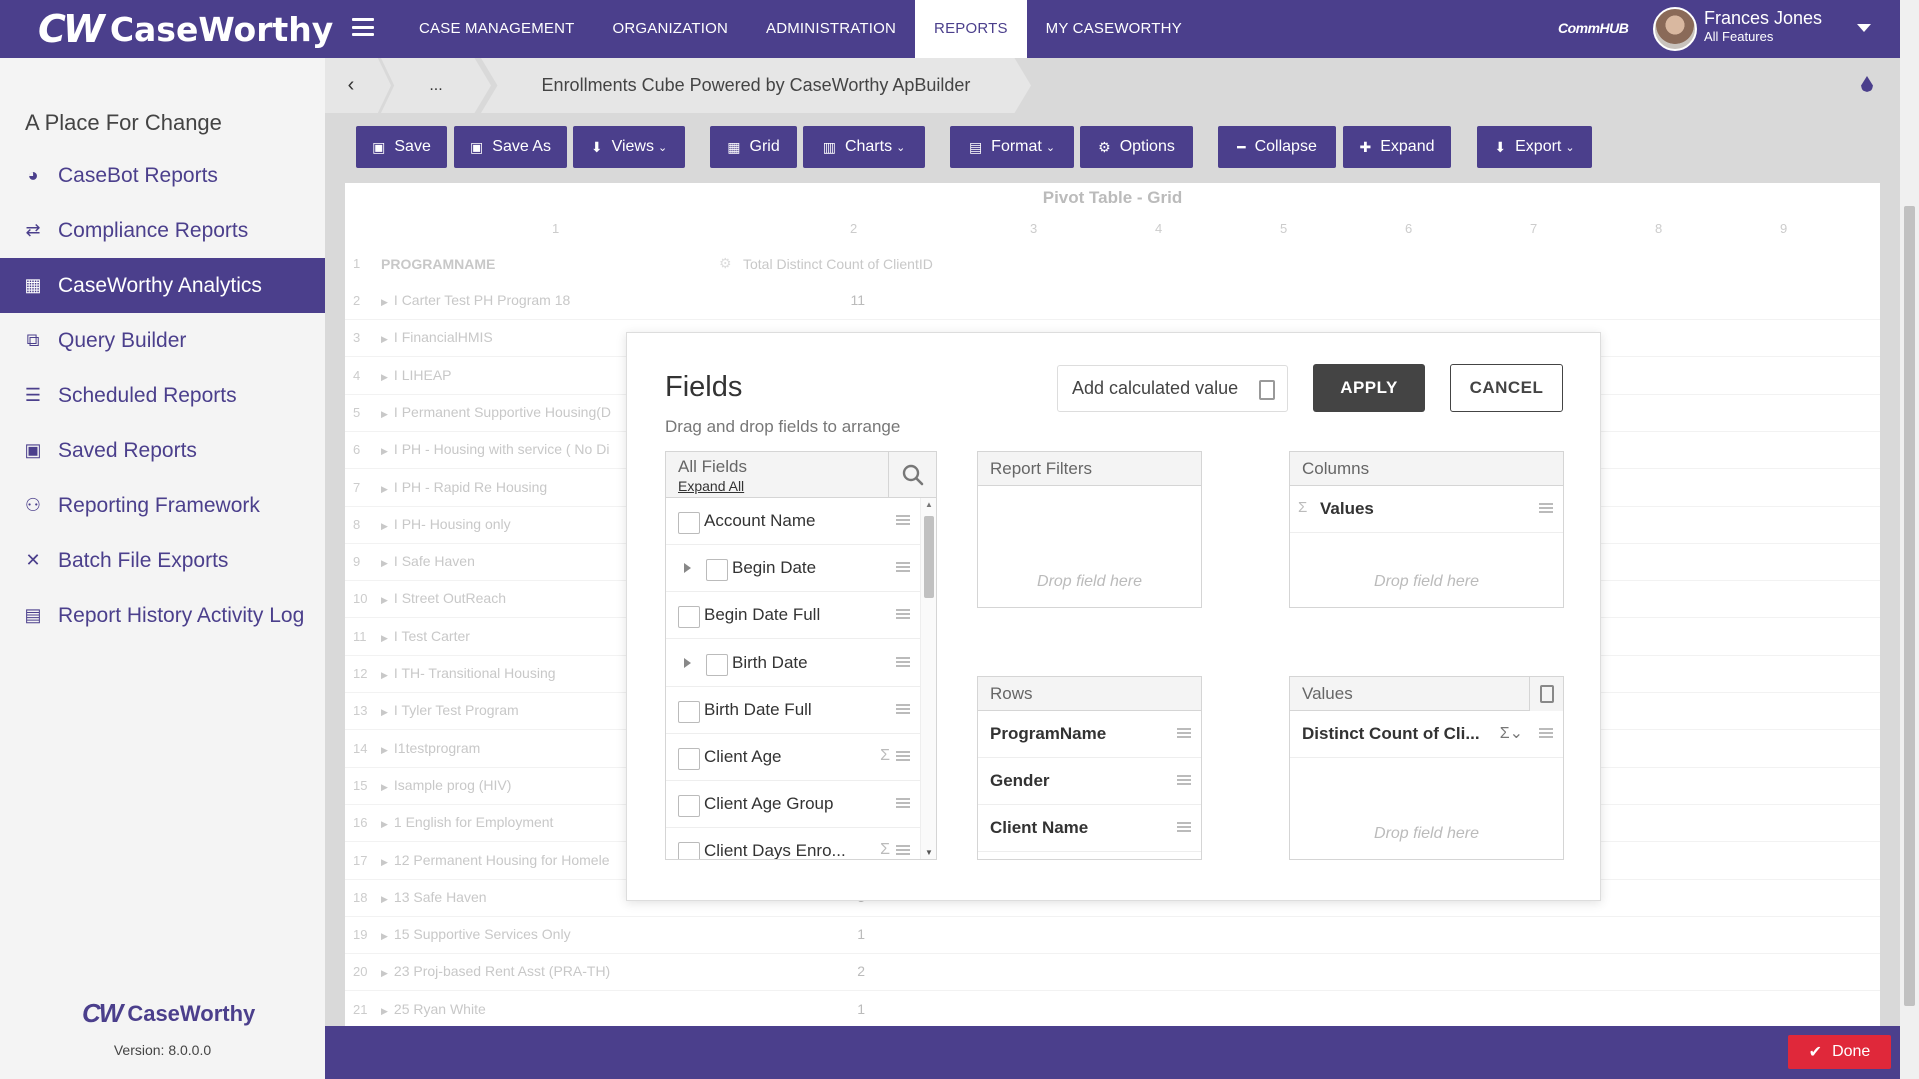 The height and width of the screenshot is (1079, 1919). What do you see at coordinates (1864, 28) in the screenshot?
I see `user-menu-chevron-down-icon` at bounding box center [1864, 28].